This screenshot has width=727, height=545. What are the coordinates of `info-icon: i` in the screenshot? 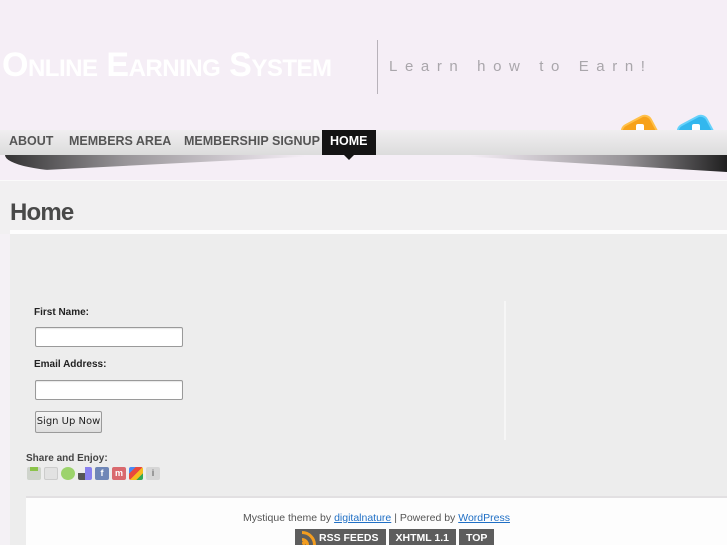 It's located at (153, 473).